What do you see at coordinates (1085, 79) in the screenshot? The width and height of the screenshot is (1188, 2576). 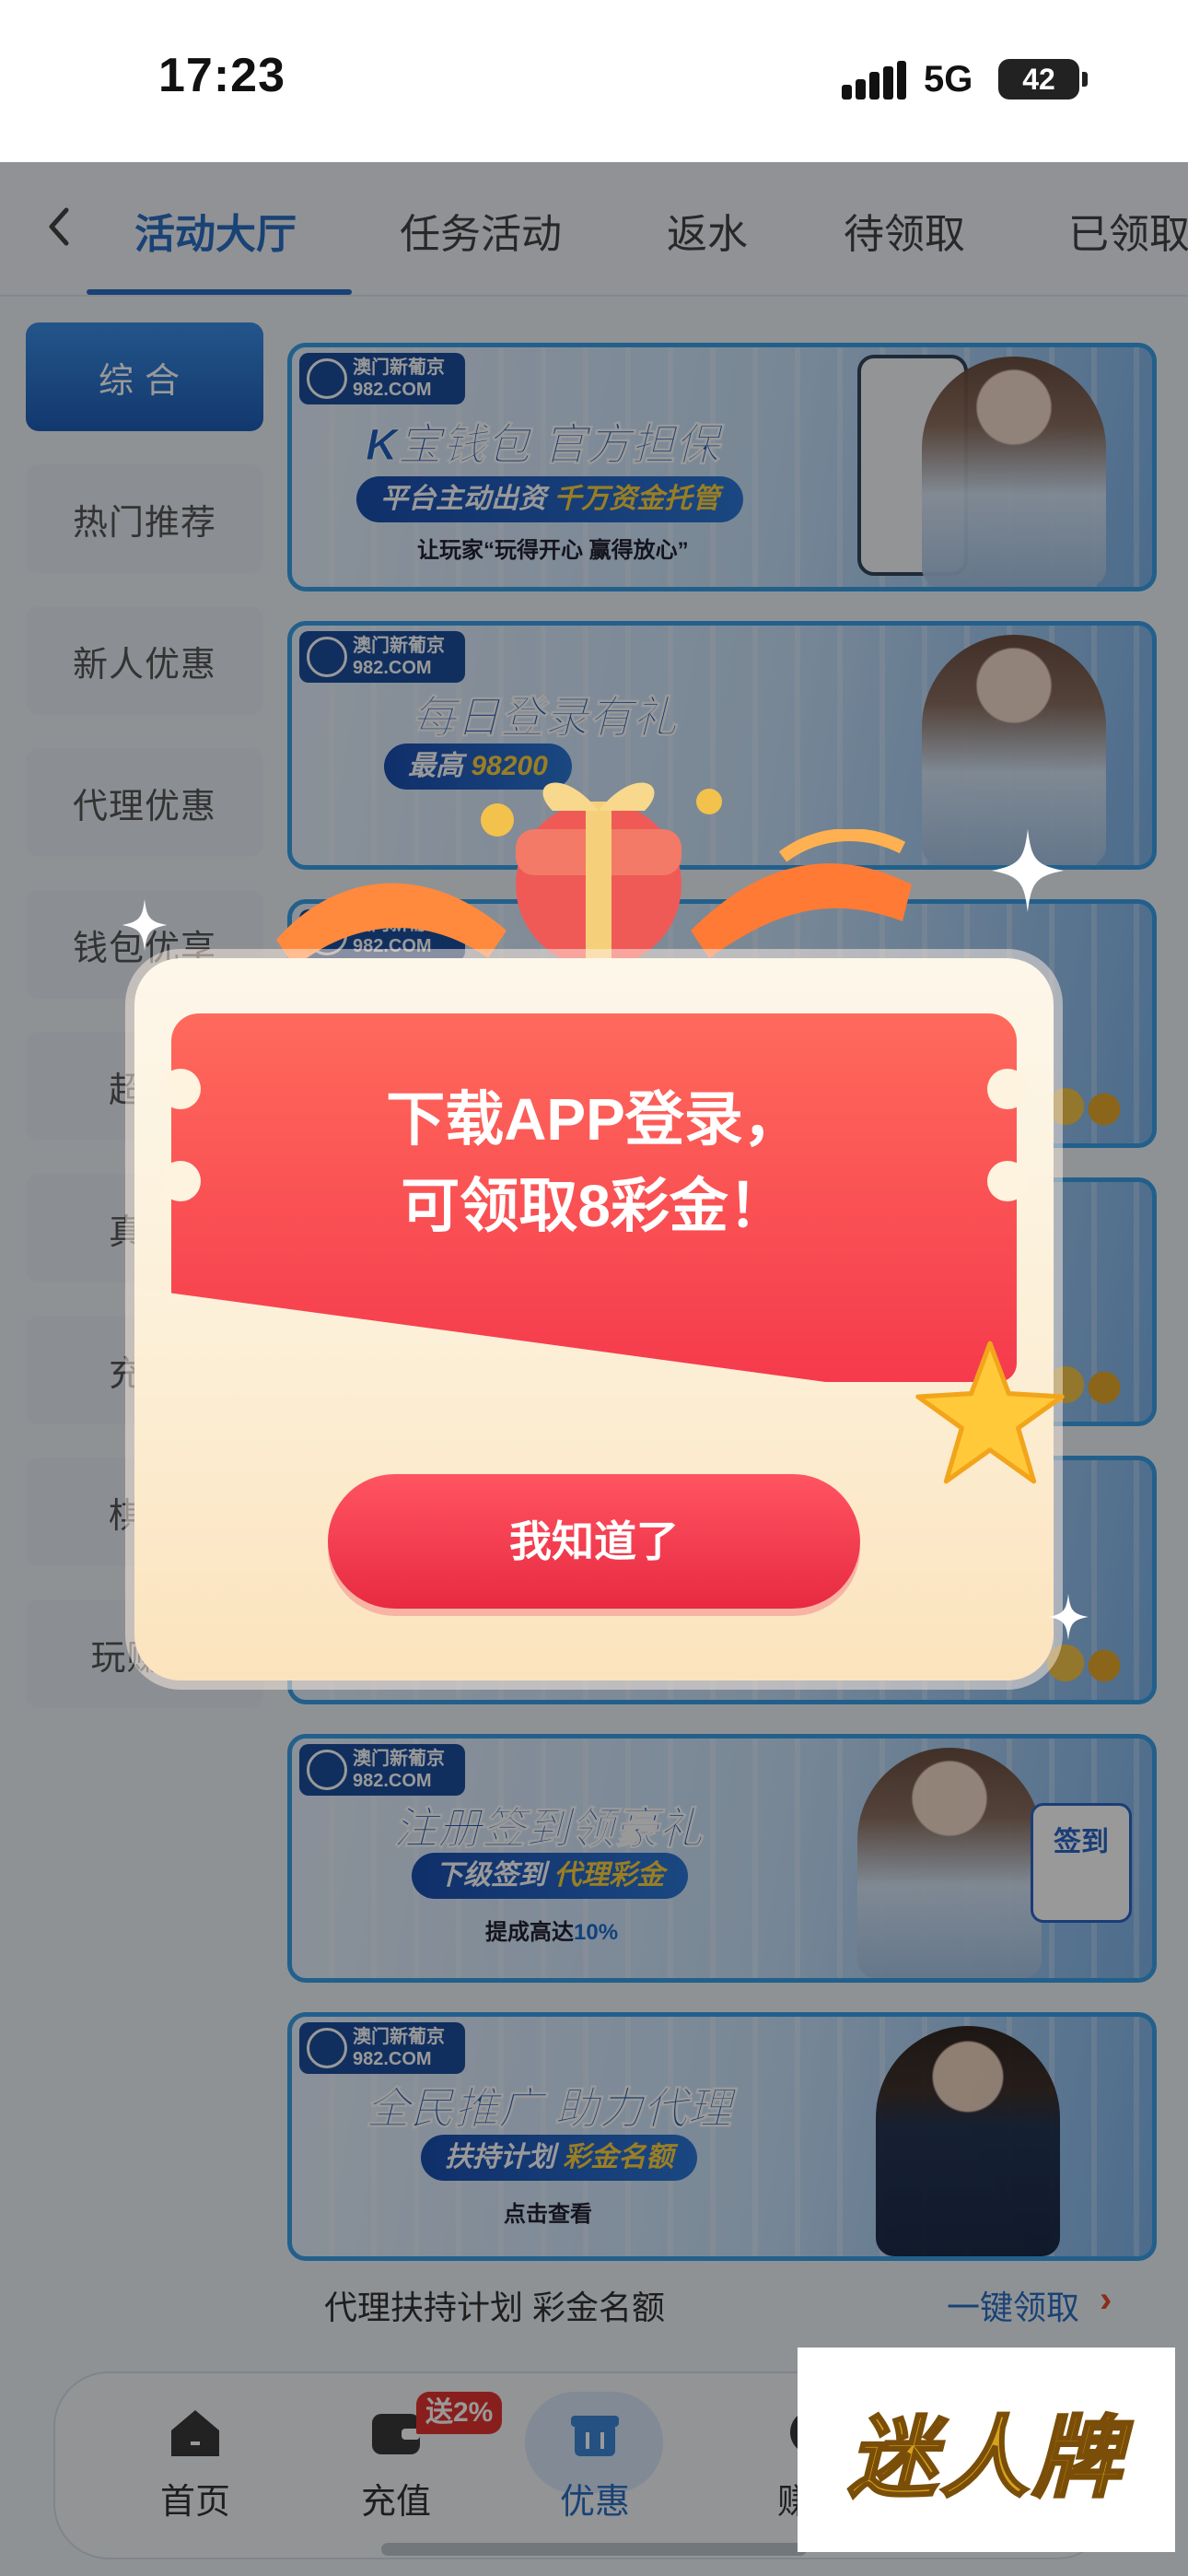 I see `battery-cap` at bounding box center [1085, 79].